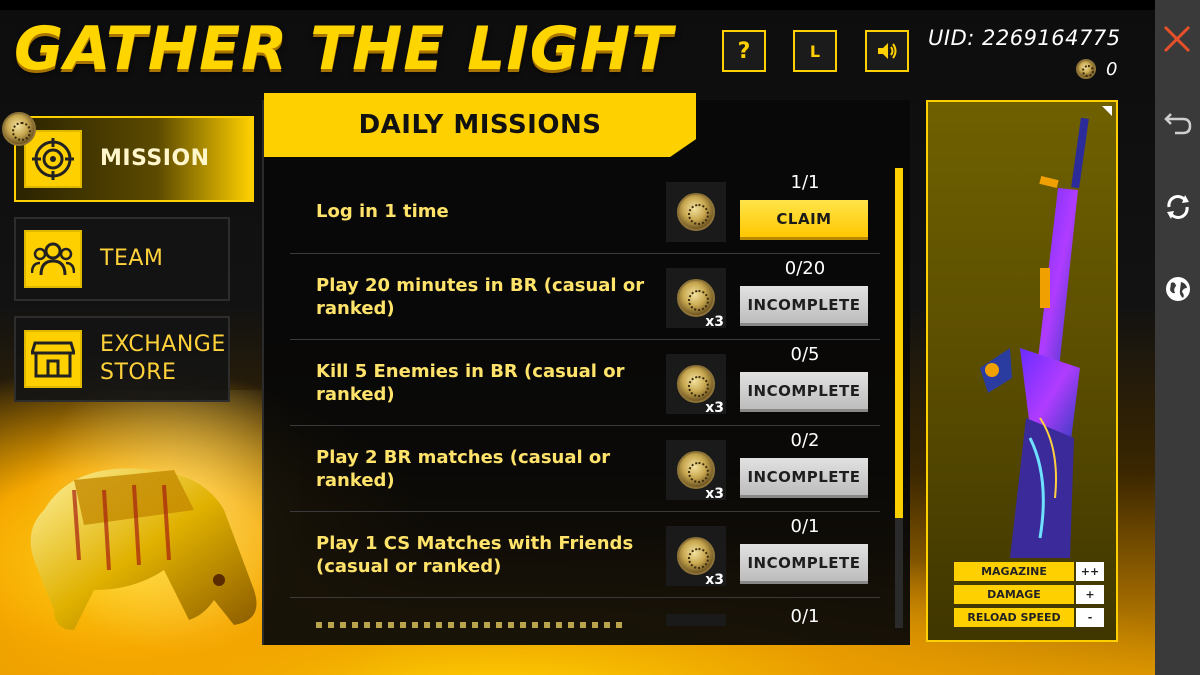 Image resolution: width=1200 pixels, height=675 pixels. Describe the element at coordinates (470, 383) in the screenshot. I see `mission-description: Kill 5 Enemies in BR (casual or ranked)` at that location.